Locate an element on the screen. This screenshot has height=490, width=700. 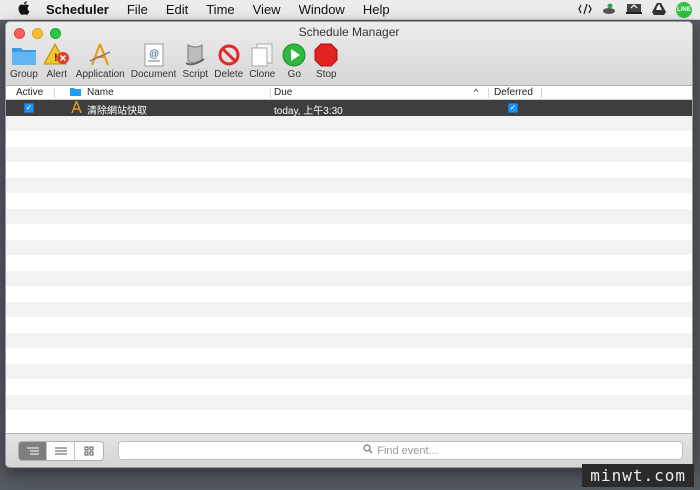
view-mode-switcher is located at coordinates (61, 451).